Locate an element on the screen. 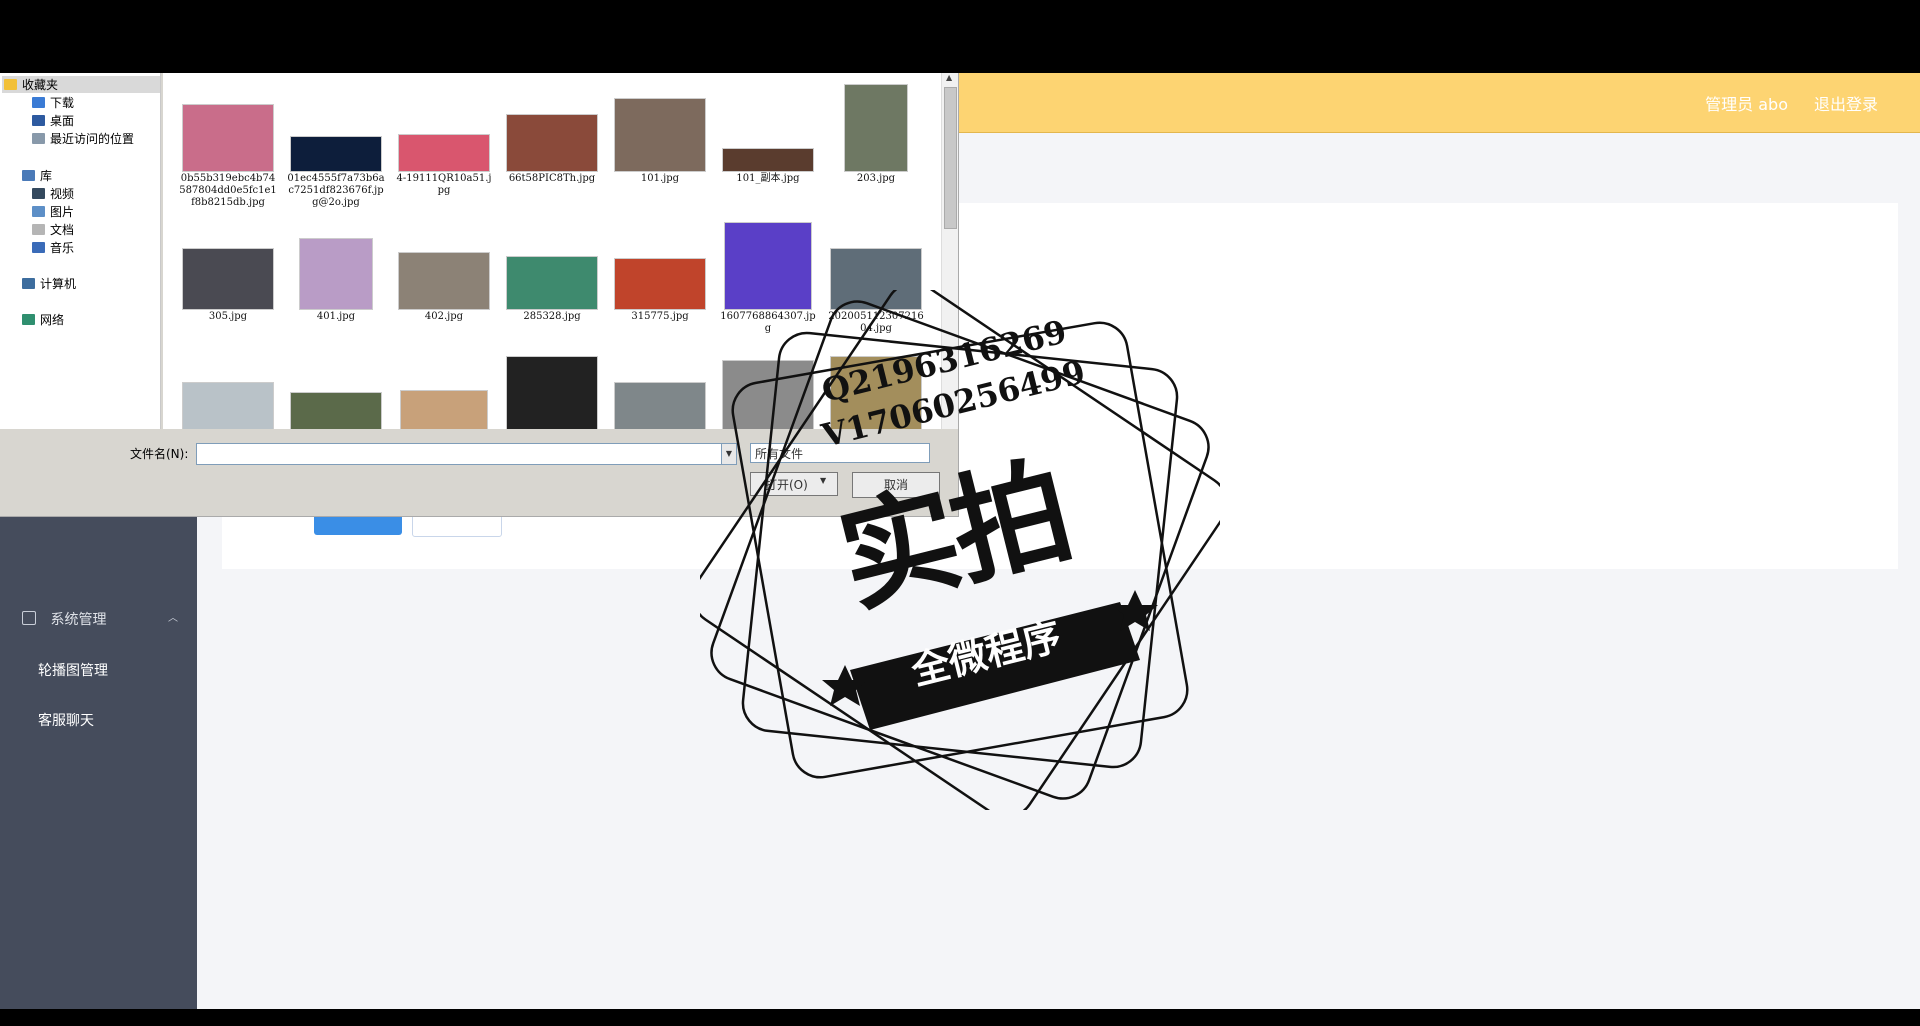 This screenshot has width=1920, height=1026. recent-places-icon is located at coordinates (38, 138).